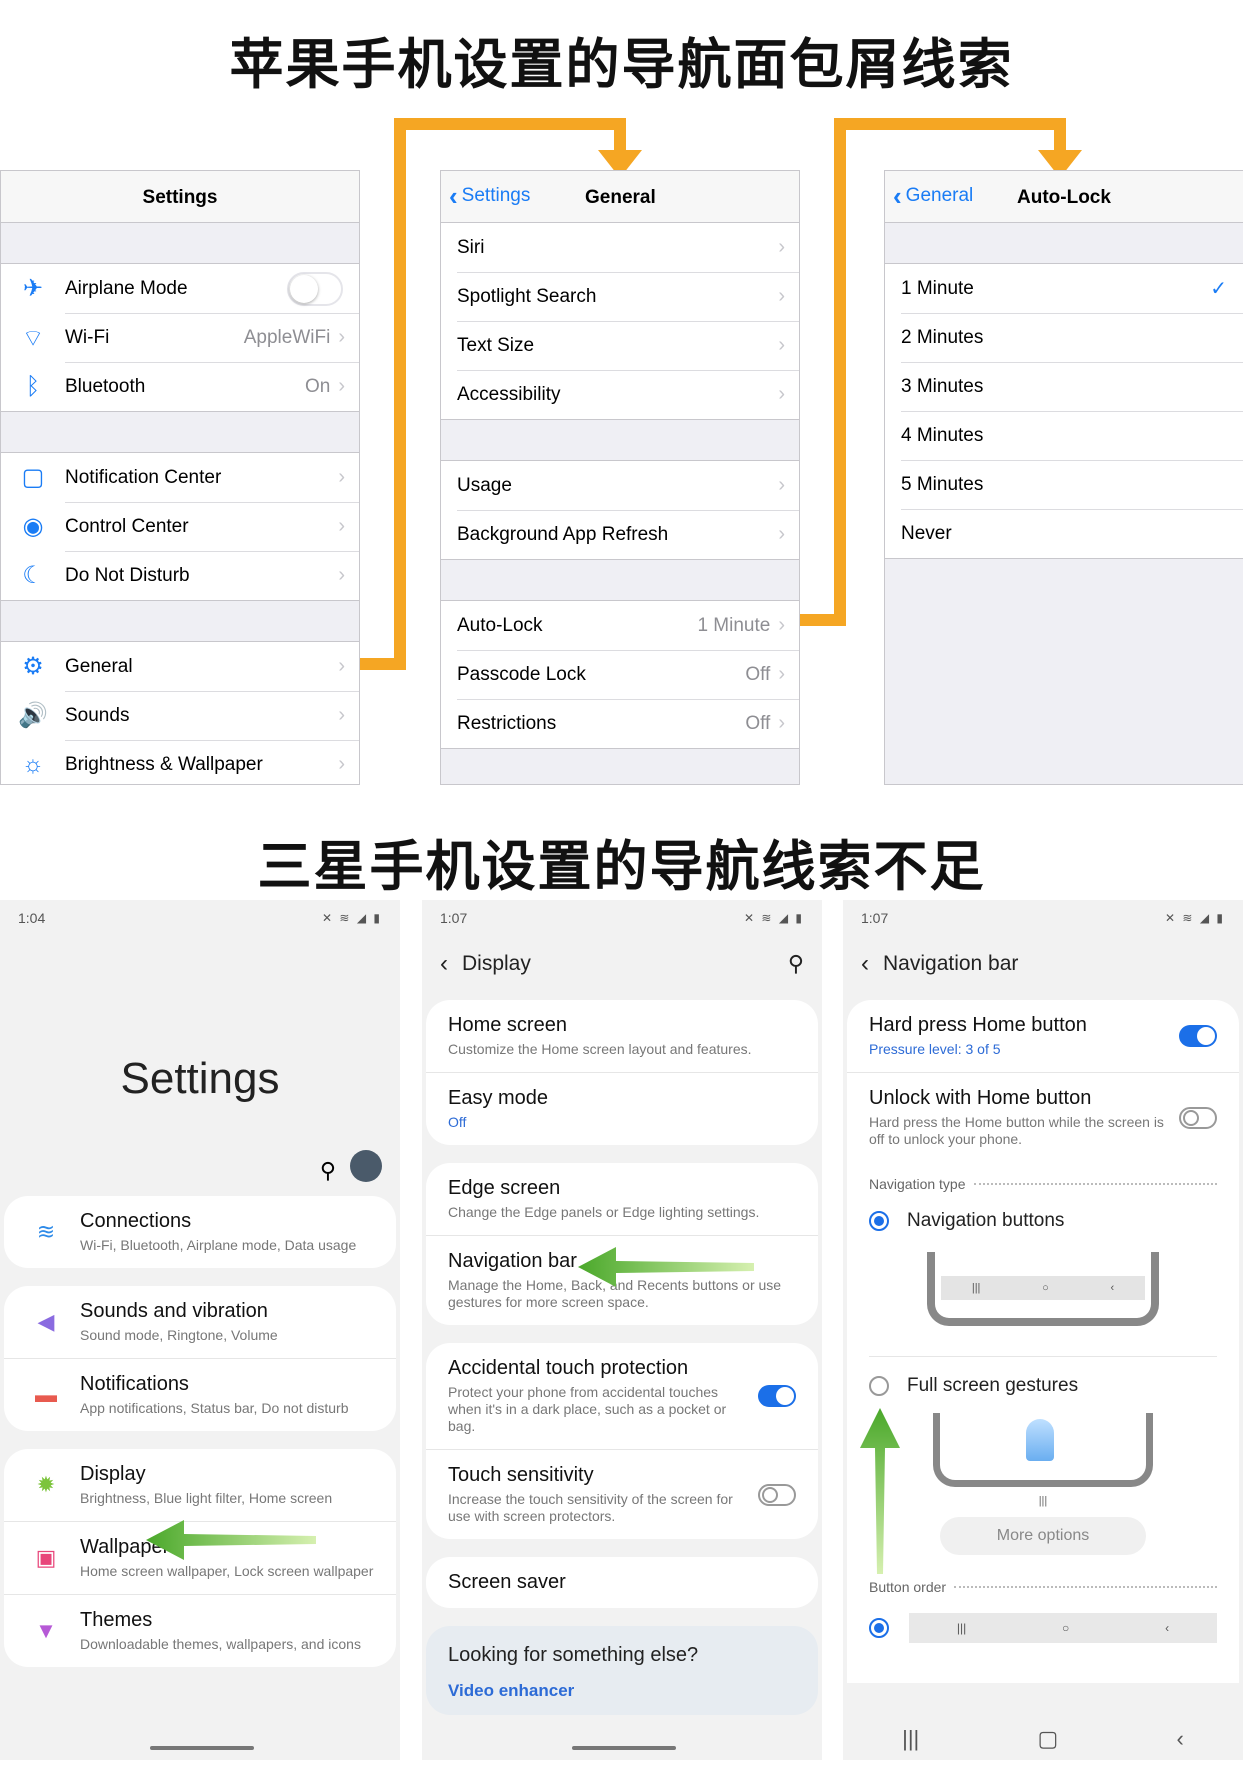 The height and width of the screenshot is (1768, 1243). What do you see at coordinates (1064, 337) in the screenshot?
I see `autolock-option-2-minutes: 2 Minutes` at bounding box center [1064, 337].